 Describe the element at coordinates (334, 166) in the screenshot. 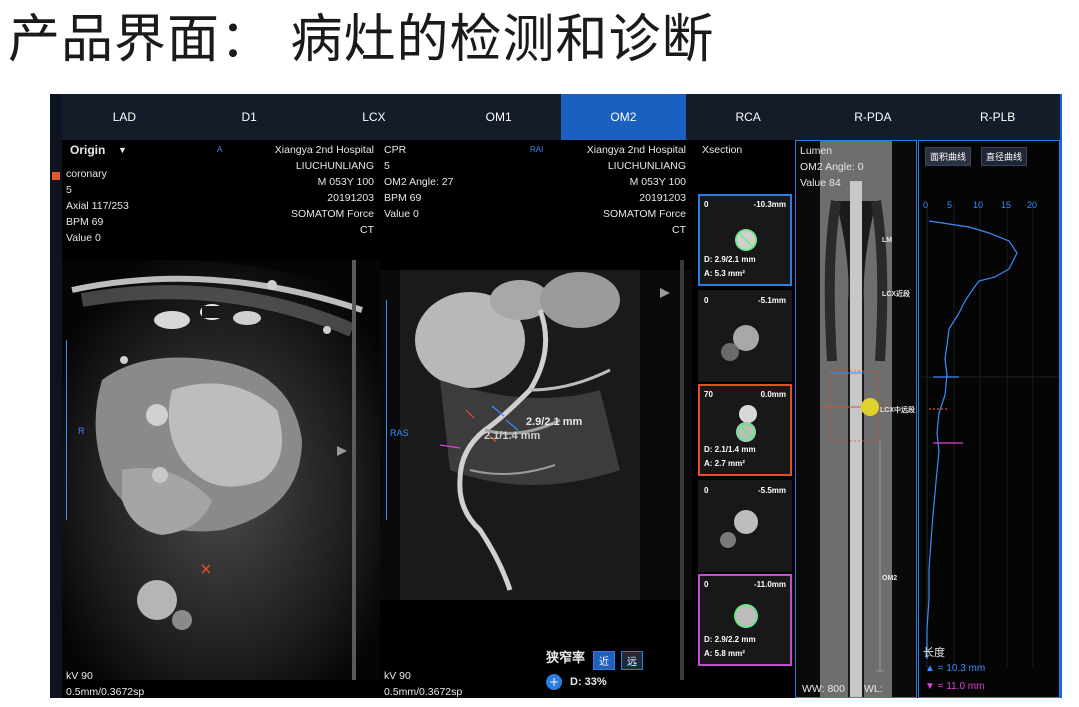

I see `axial-patient: LIUCHUNLIANG` at that location.